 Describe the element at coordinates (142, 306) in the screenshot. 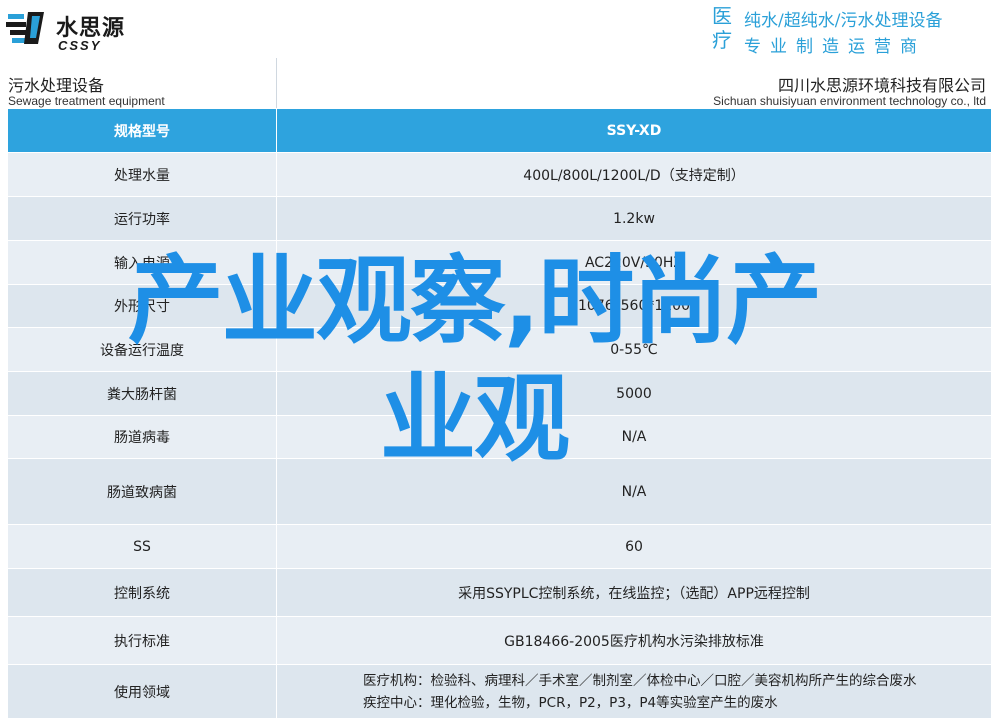

I see `row-label: 外形尺寸` at that location.